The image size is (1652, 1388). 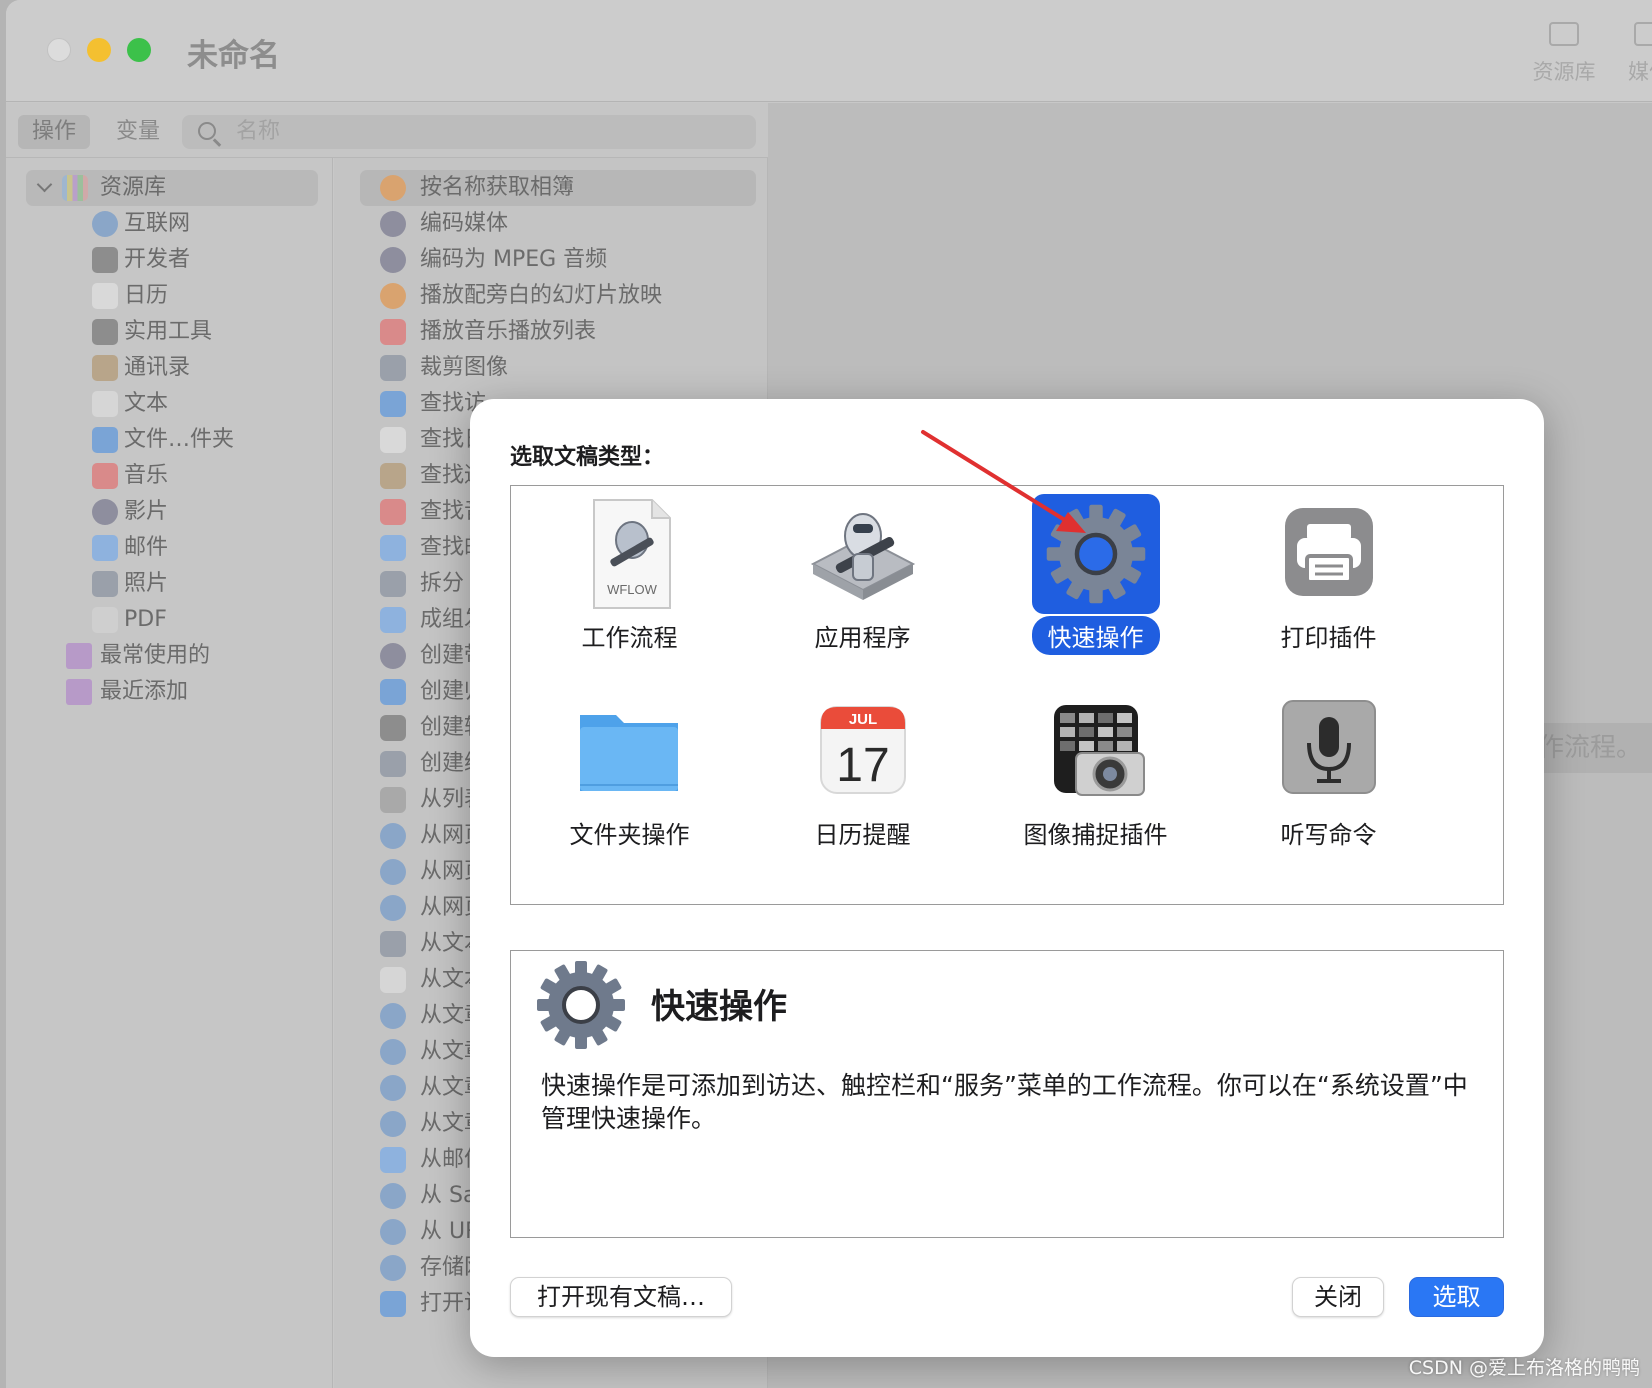 I want to click on sidebar-item: 文件…件夹, so click(x=169, y=440).